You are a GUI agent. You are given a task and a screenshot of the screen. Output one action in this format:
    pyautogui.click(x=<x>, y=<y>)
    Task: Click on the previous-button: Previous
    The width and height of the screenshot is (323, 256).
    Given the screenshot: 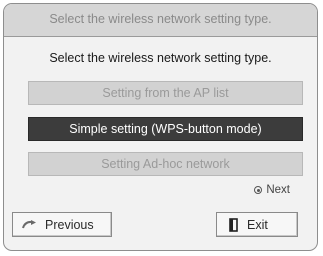 What is the action you would take?
    pyautogui.click(x=62, y=224)
    